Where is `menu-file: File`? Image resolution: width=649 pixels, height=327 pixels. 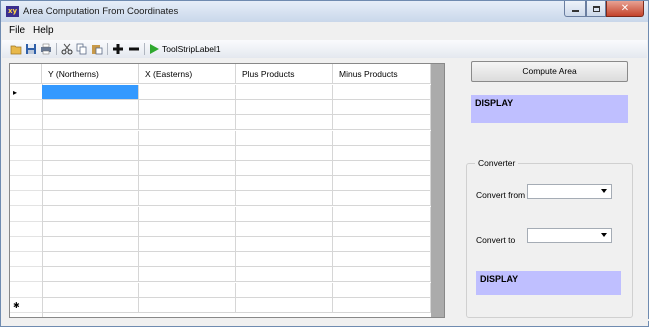 menu-file: File is located at coordinates (17, 30).